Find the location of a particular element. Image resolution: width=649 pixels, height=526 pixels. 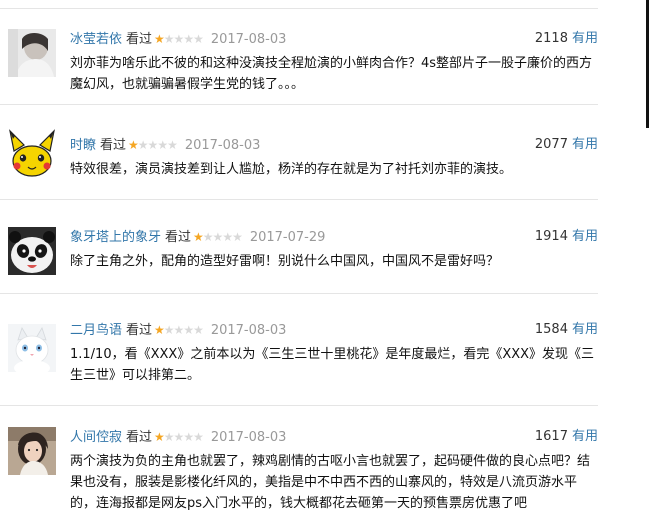

username-link: 象牙塔上的象牙 is located at coordinates (115, 237).